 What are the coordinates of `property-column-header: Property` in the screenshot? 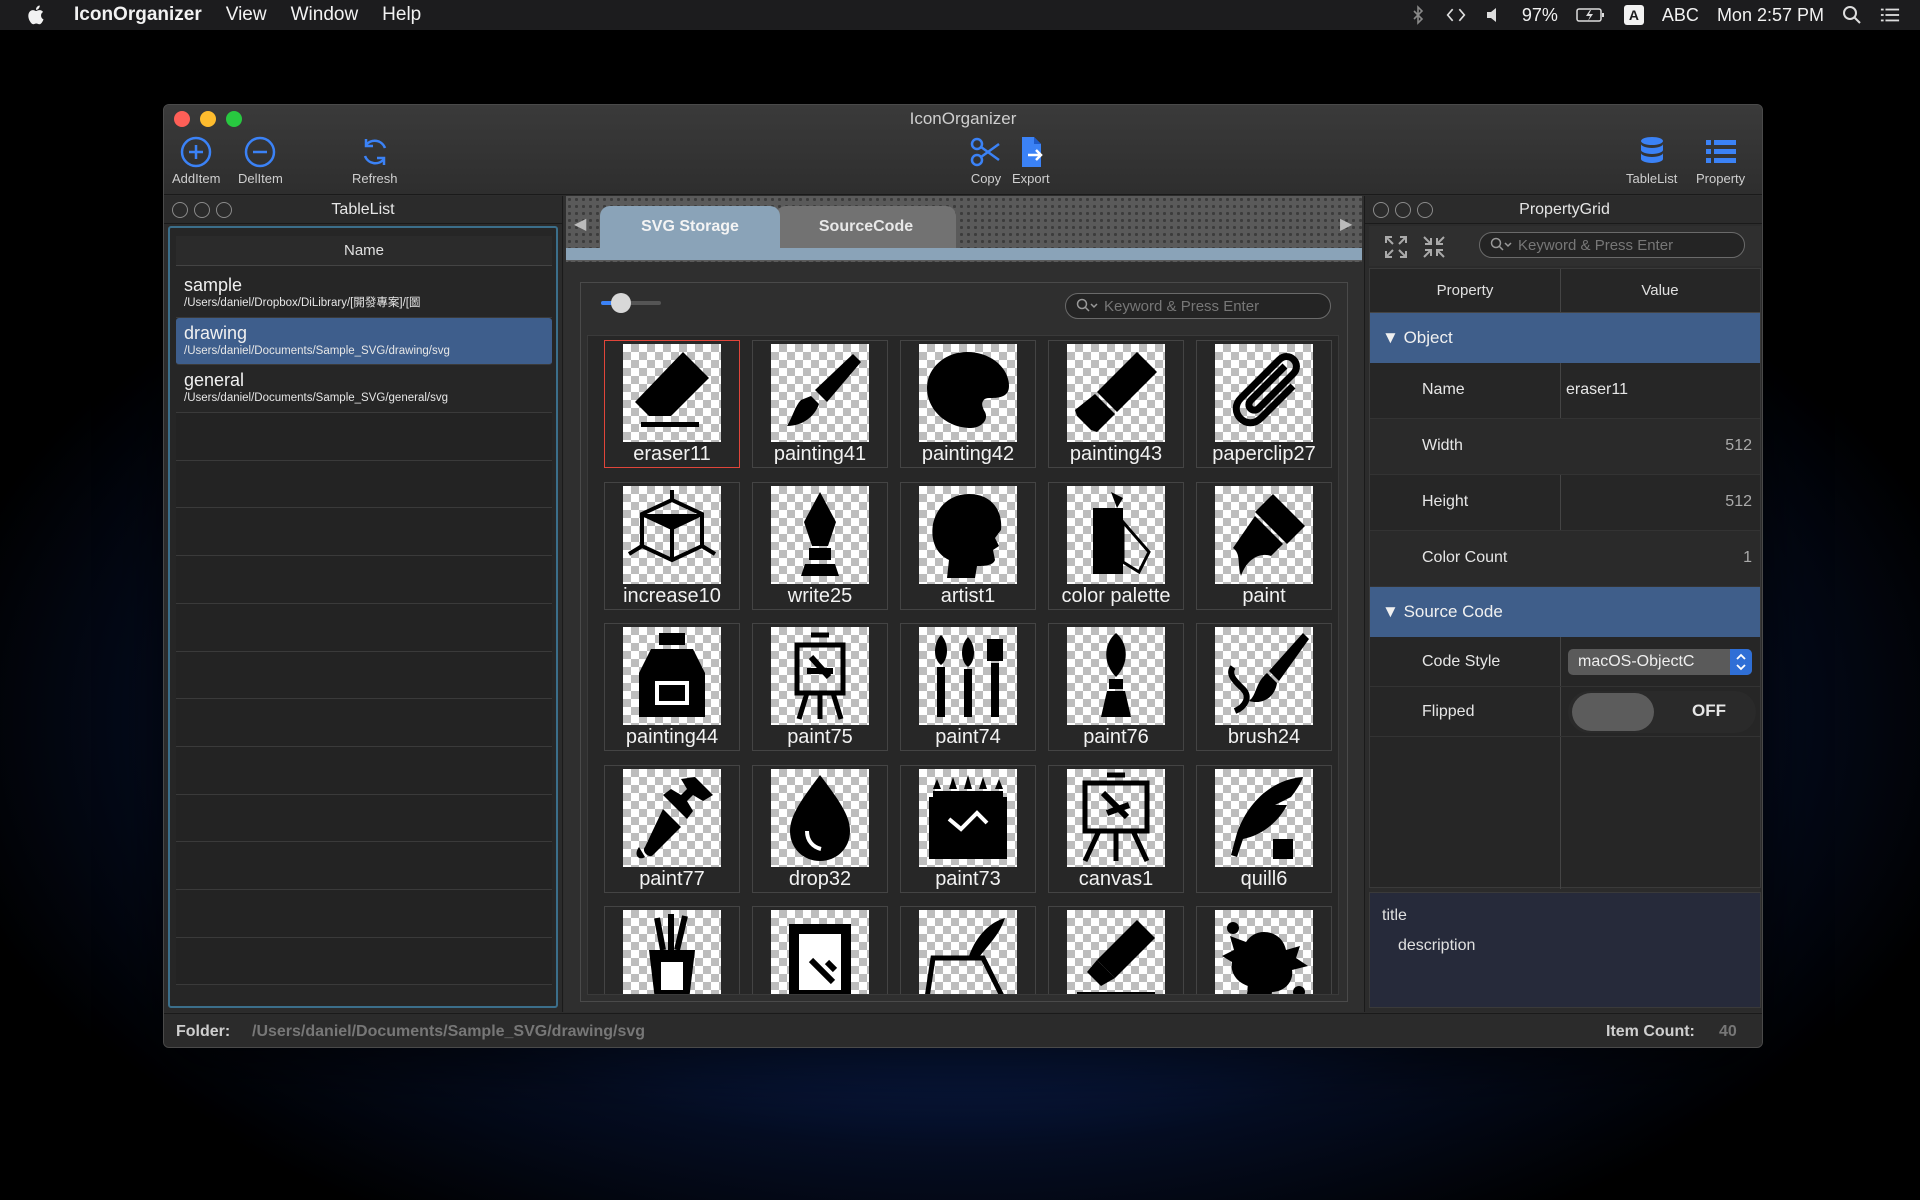 It's located at (1465, 291).